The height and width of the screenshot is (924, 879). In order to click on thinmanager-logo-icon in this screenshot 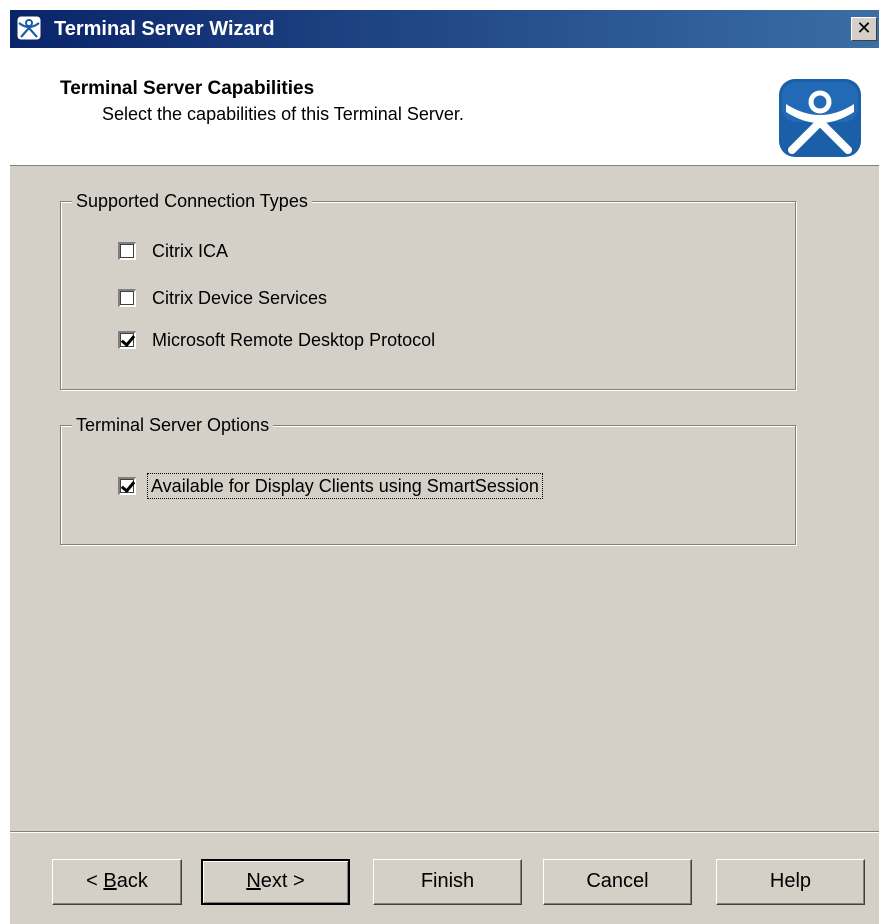, I will do `click(820, 118)`.